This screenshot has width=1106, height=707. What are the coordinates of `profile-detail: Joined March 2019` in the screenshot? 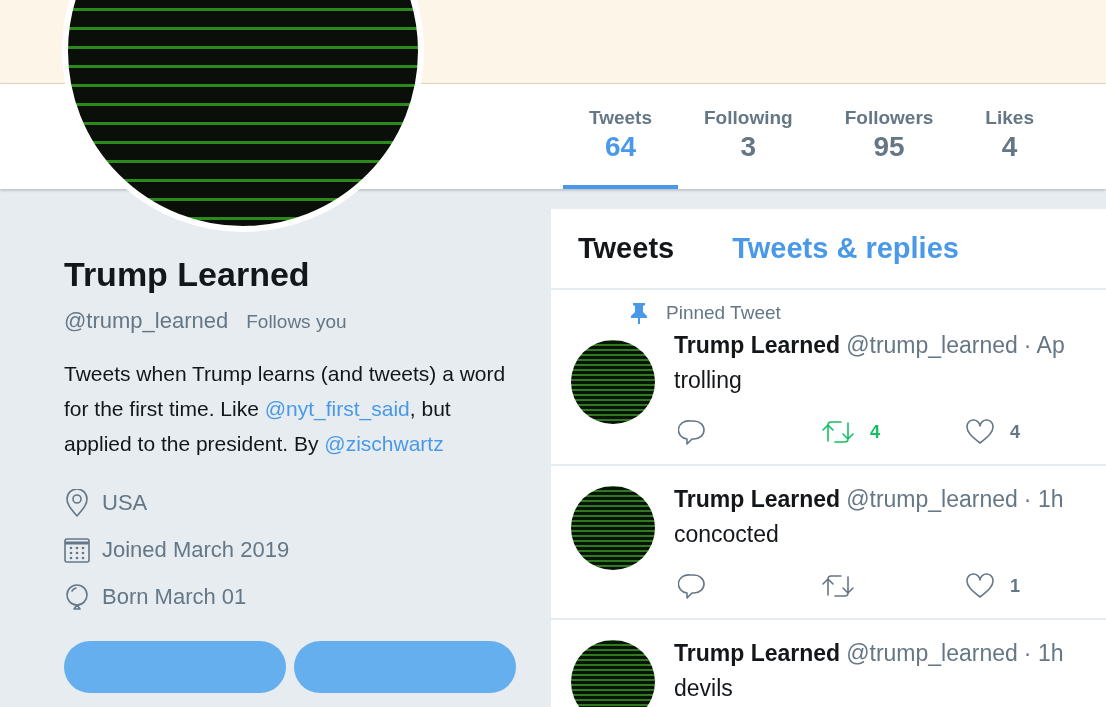 It's located at (196, 550).